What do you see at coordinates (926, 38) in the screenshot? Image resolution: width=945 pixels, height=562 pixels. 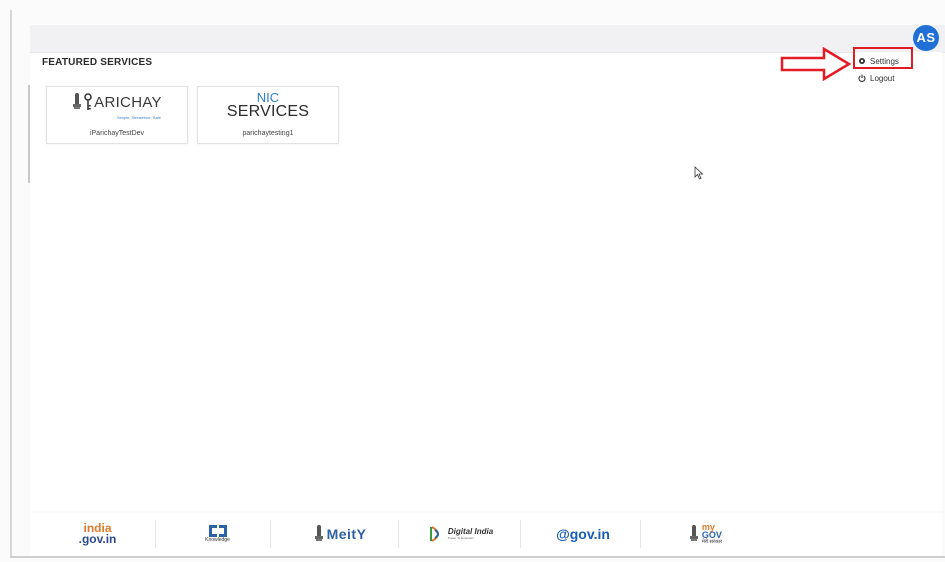 I see `user-avatar: AS` at bounding box center [926, 38].